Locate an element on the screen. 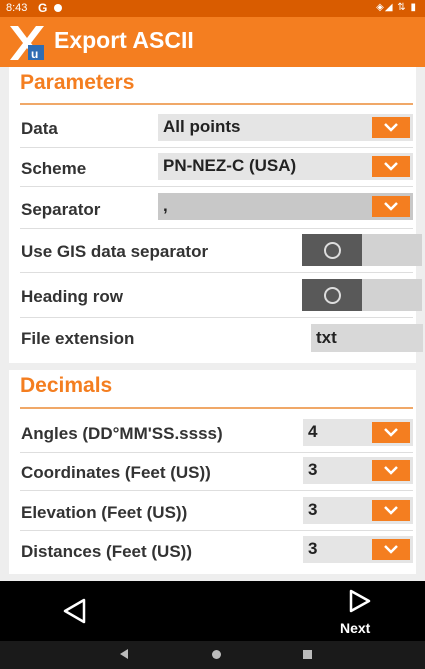 Image resolution: width=425 pixels, height=669 pixels. use-gis-toggle is located at coordinates (362, 250).